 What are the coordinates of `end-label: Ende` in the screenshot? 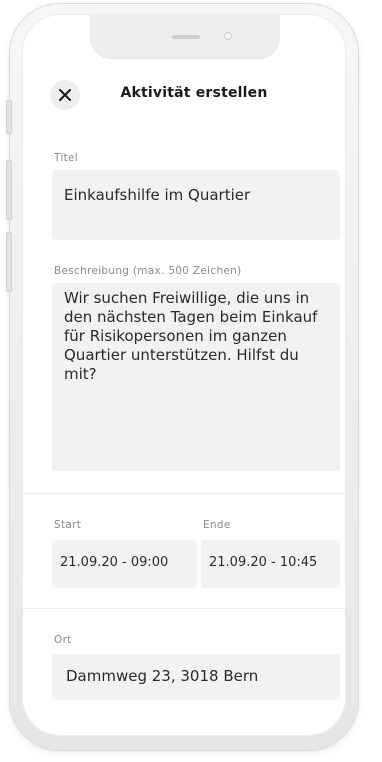 It's located at (217, 525).